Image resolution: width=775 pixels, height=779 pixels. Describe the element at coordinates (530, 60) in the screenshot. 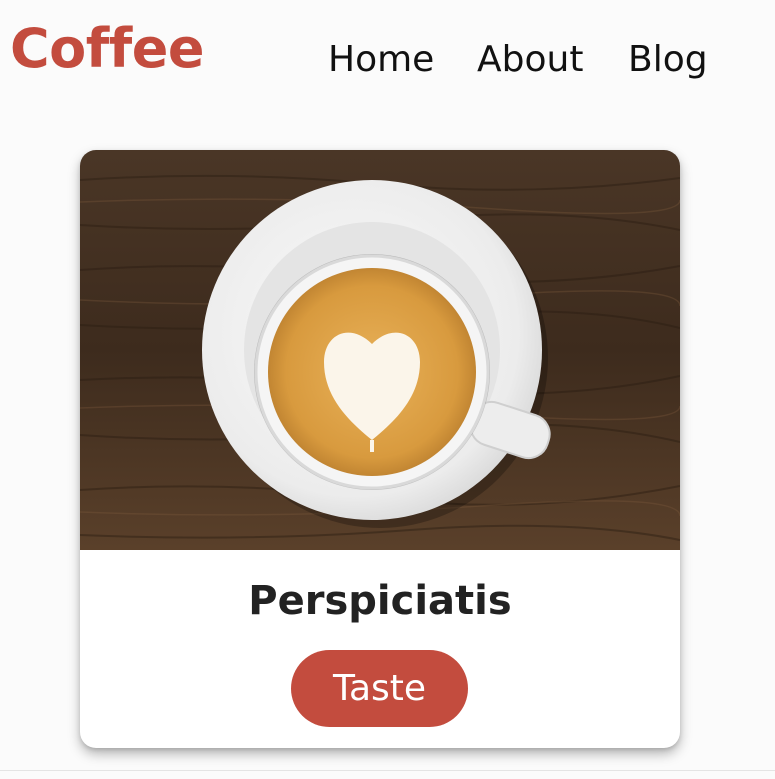

I see `nav-about: About` at that location.